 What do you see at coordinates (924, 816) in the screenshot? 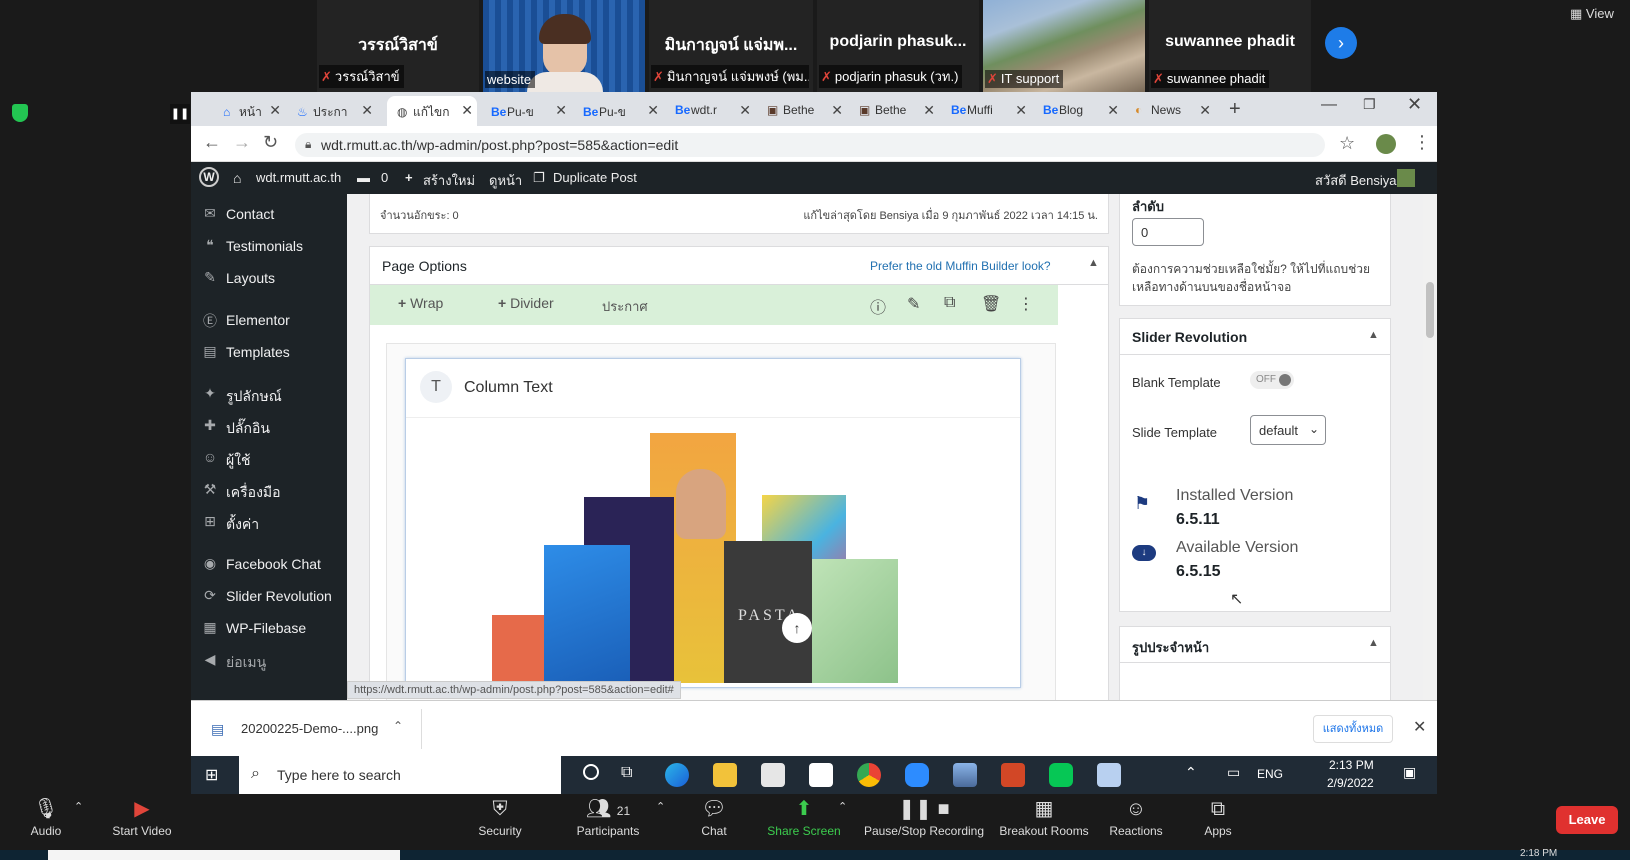
I see `pause-stop-recording-button: ❚❚ ■ Pause/Stop Recording` at bounding box center [924, 816].